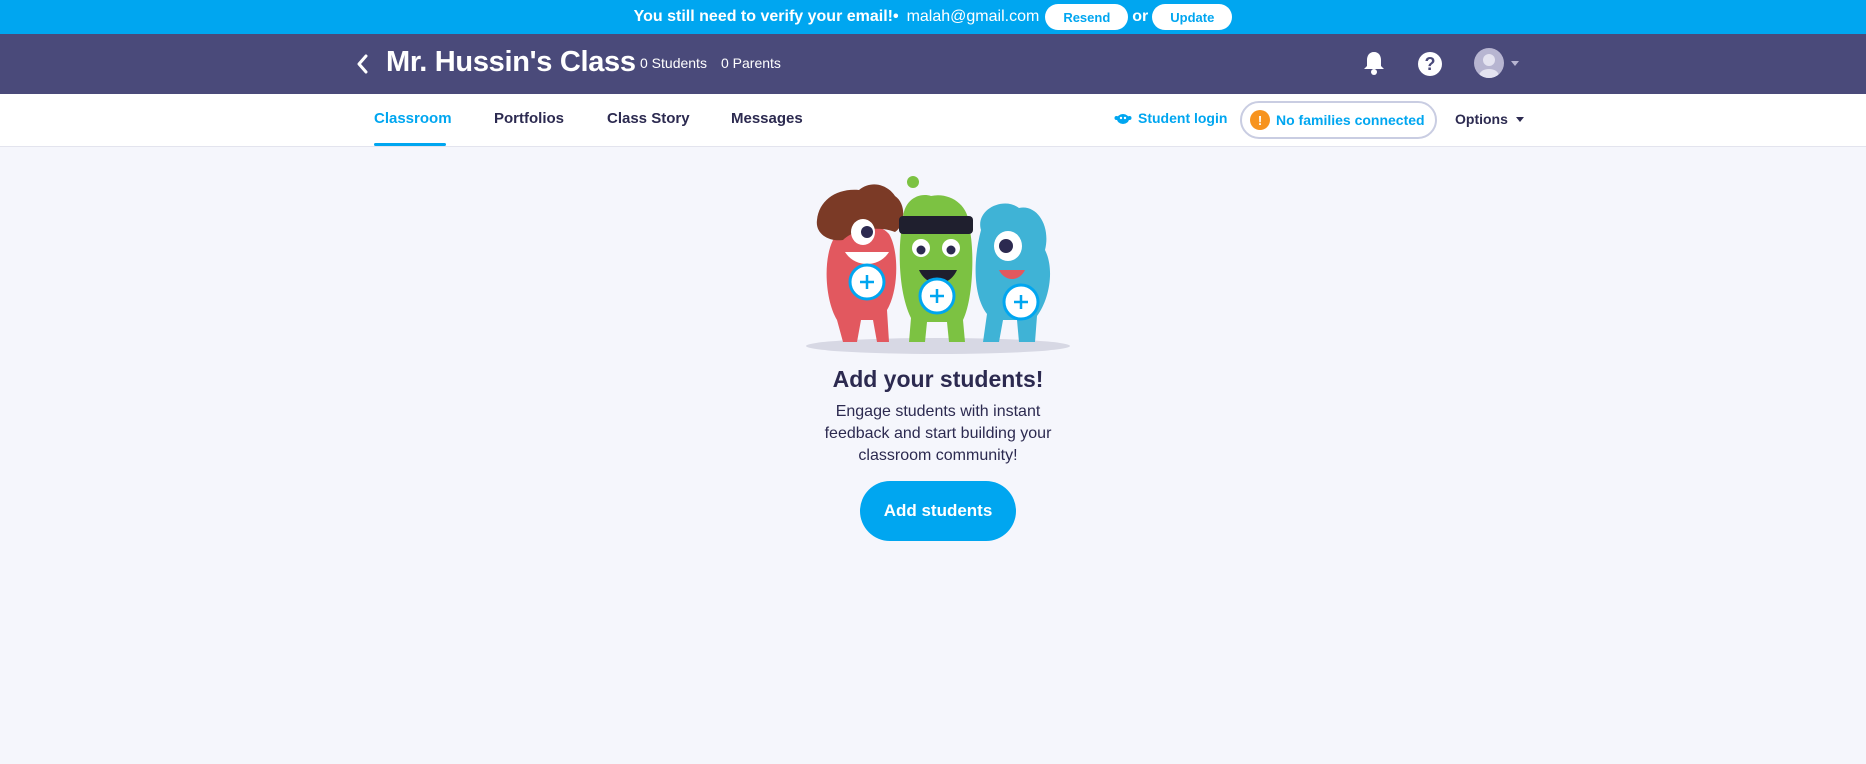  I want to click on bell-icon, so click(1374, 63).